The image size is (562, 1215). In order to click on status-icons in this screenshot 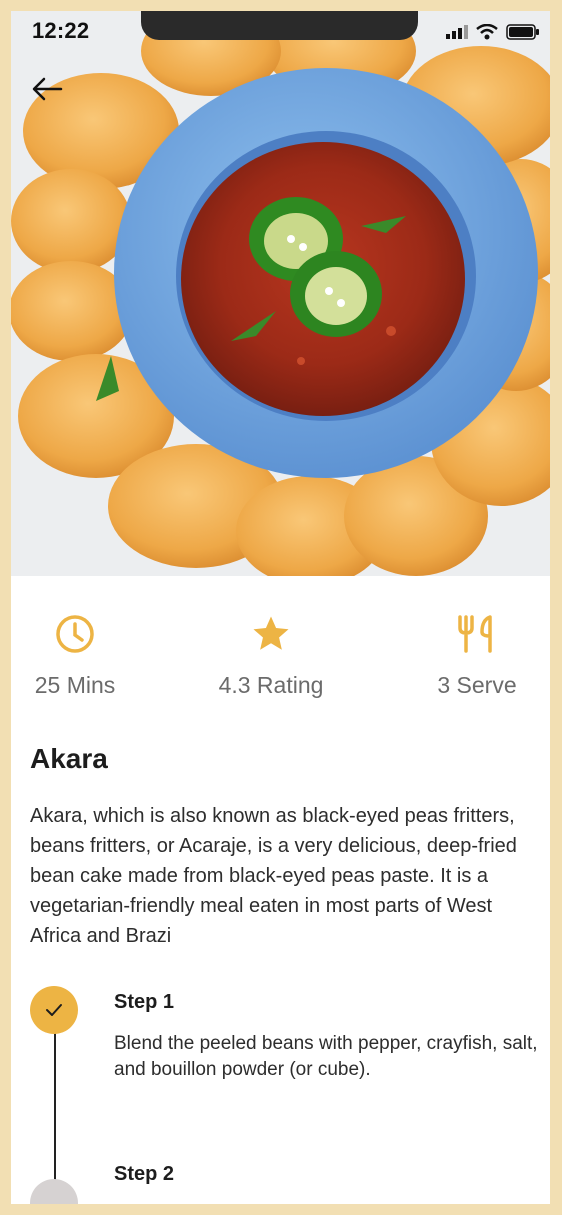, I will do `click(493, 32)`.